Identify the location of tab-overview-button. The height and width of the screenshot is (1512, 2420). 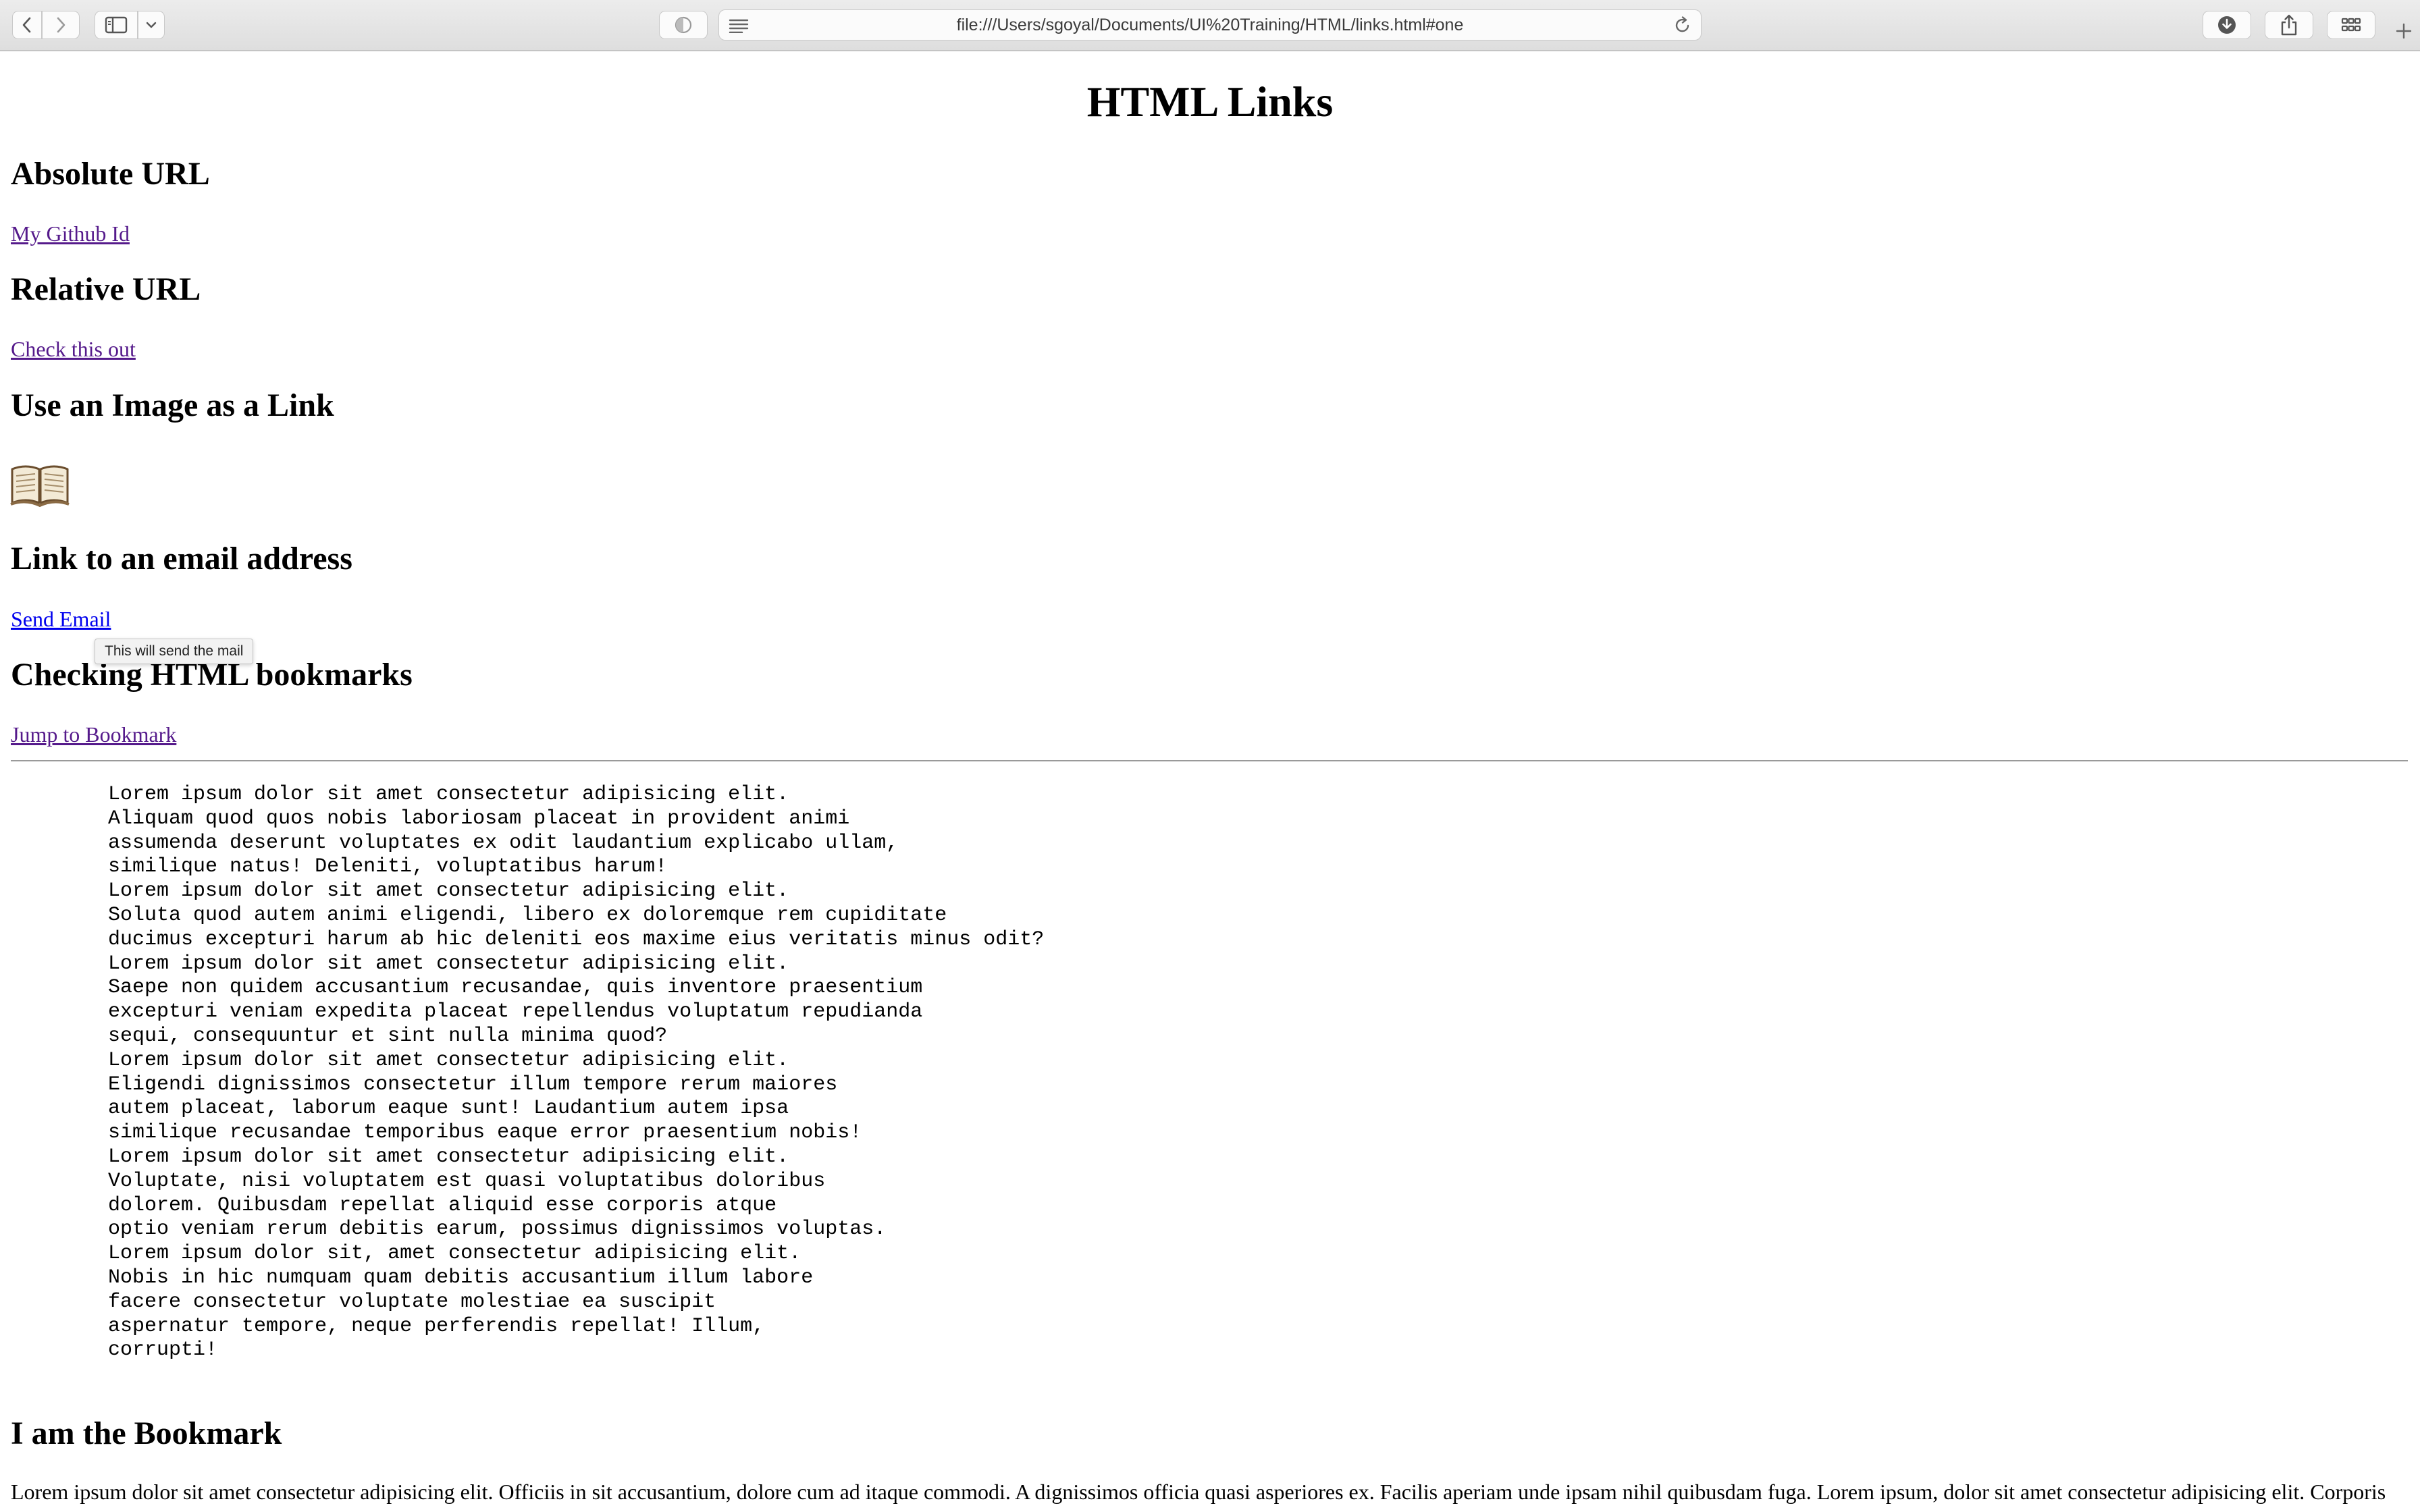
(2351, 25).